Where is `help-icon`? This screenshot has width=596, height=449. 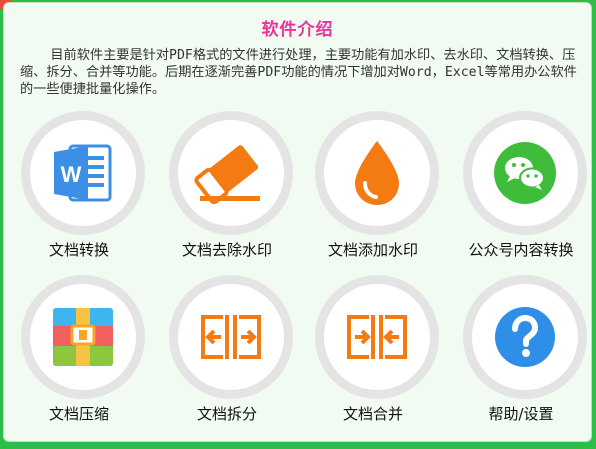 help-icon is located at coordinates (525, 337).